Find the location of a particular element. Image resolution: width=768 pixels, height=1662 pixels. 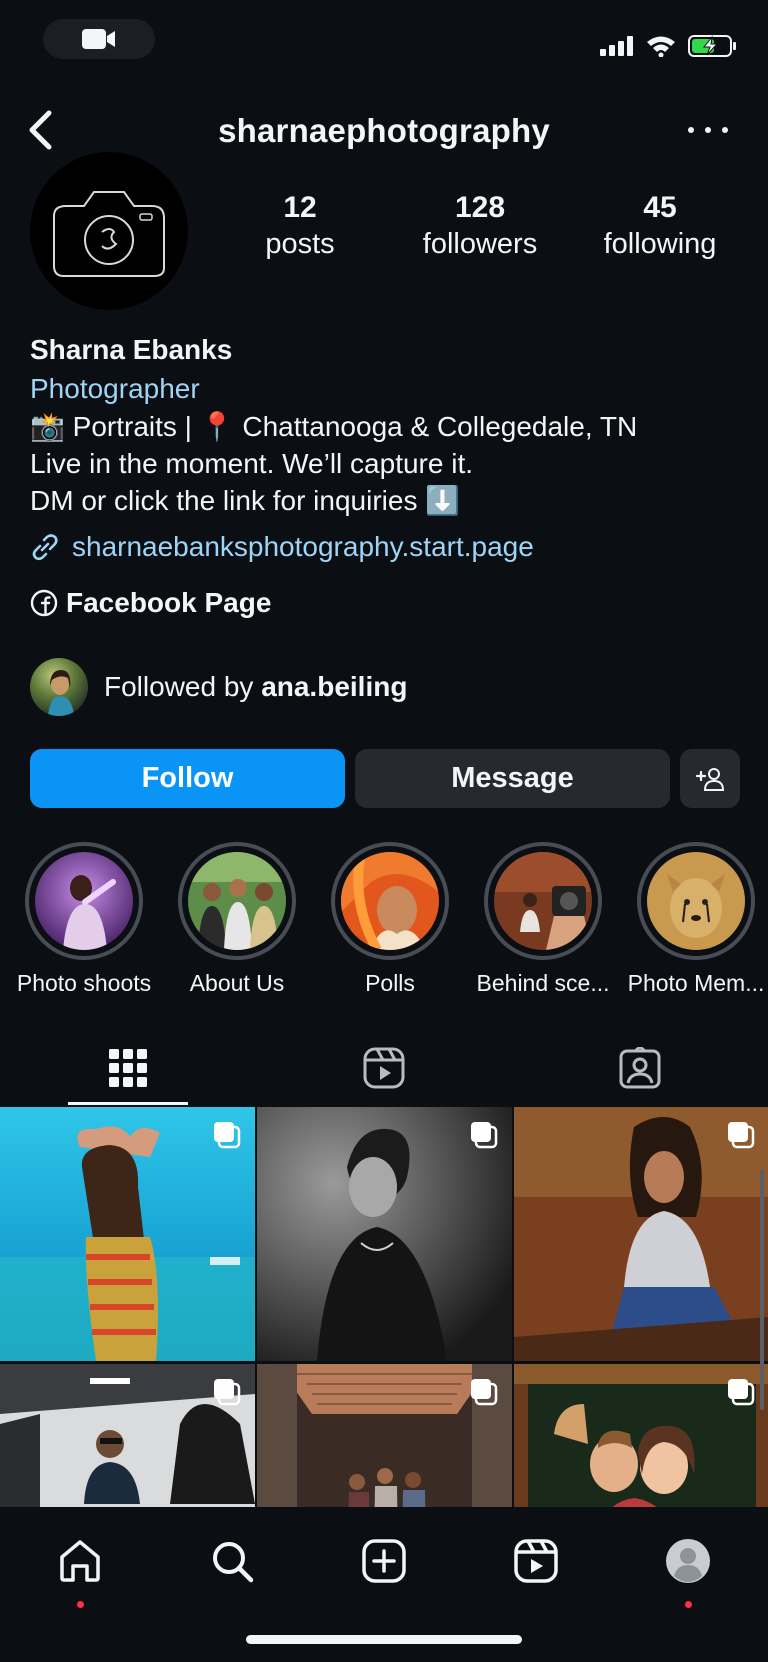

followed-by-user: ana.beiling is located at coordinates (334, 686).